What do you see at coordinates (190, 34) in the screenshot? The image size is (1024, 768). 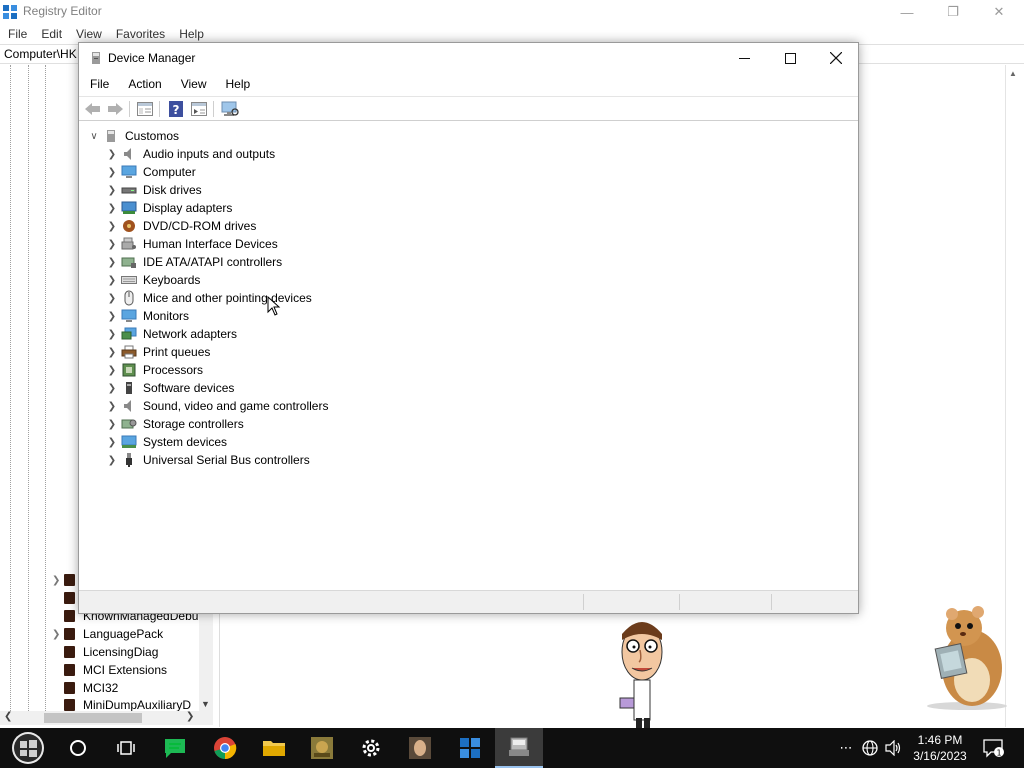 I see `registry-menu-help: Help` at bounding box center [190, 34].